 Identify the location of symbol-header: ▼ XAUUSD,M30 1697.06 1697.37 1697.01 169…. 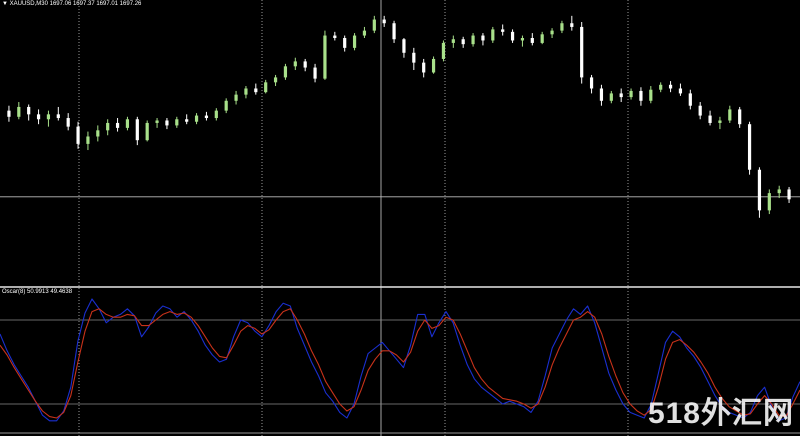
(72, 4).